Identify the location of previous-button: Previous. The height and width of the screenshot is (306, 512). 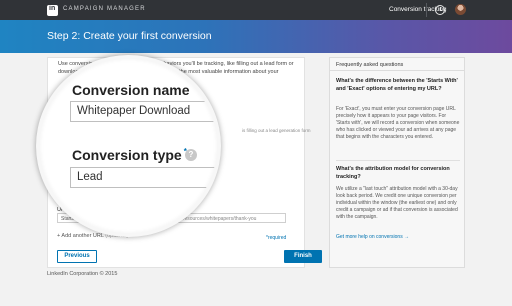
(77, 256).